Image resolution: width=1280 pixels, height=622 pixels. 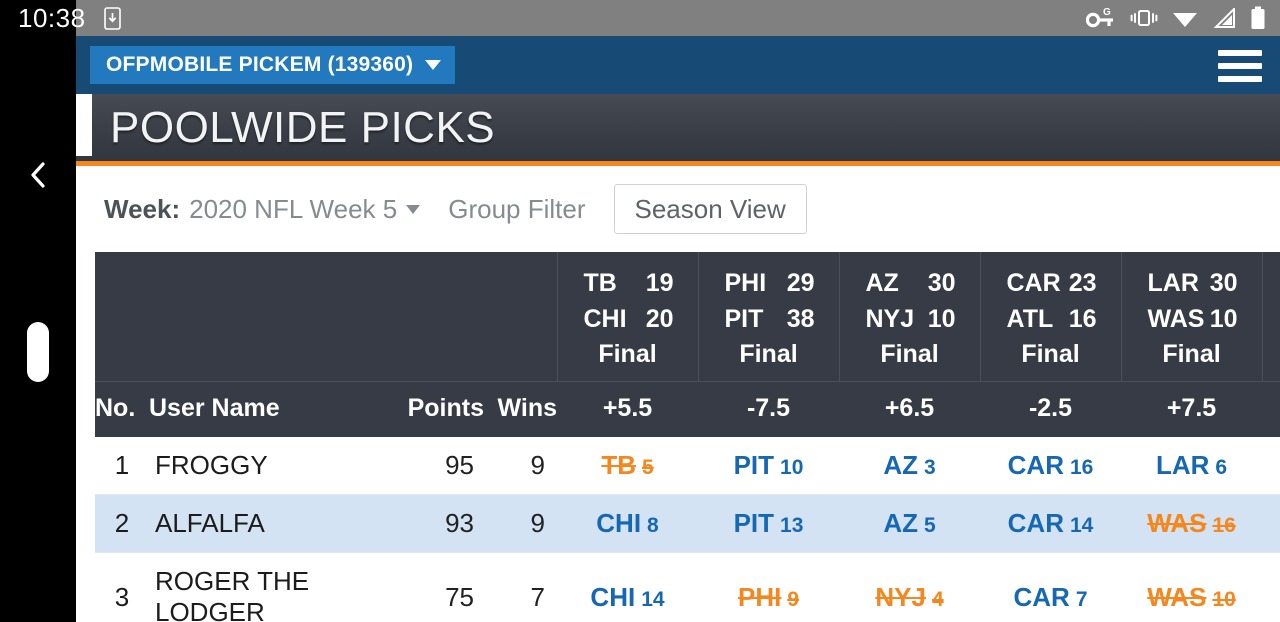 What do you see at coordinates (439, 587) in the screenshot?
I see `row-points: 75` at bounding box center [439, 587].